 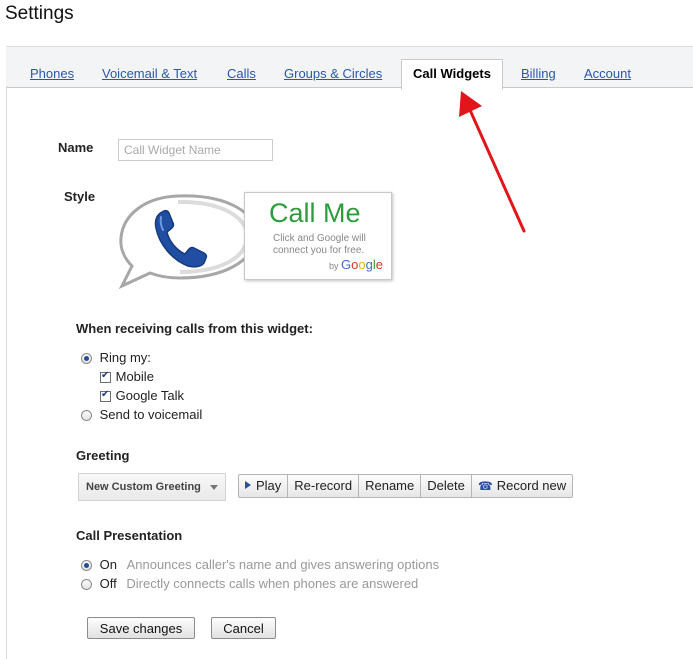 What do you see at coordinates (86, 566) in the screenshot?
I see `presentation-on-radio` at bounding box center [86, 566].